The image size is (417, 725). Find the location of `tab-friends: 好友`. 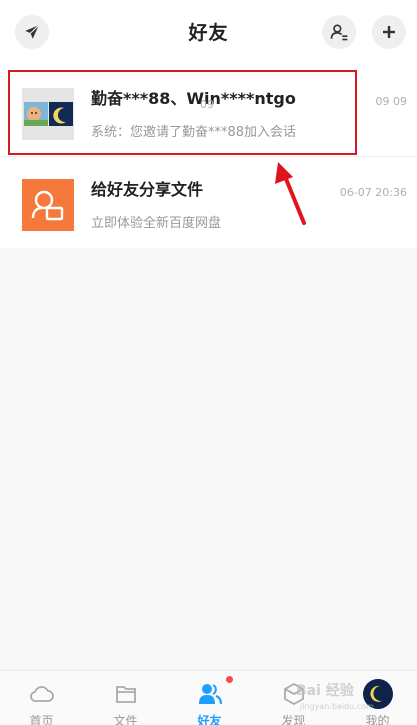

tab-friends: 好友 is located at coordinates (209, 698).